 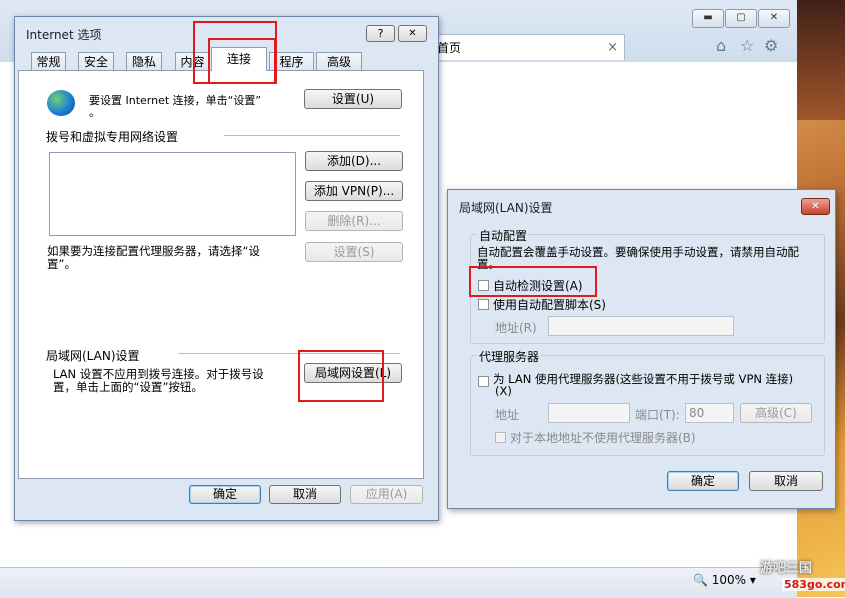 What do you see at coordinates (225, 494) in the screenshot?
I see `ok-button: 确定` at bounding box center [225, 494].